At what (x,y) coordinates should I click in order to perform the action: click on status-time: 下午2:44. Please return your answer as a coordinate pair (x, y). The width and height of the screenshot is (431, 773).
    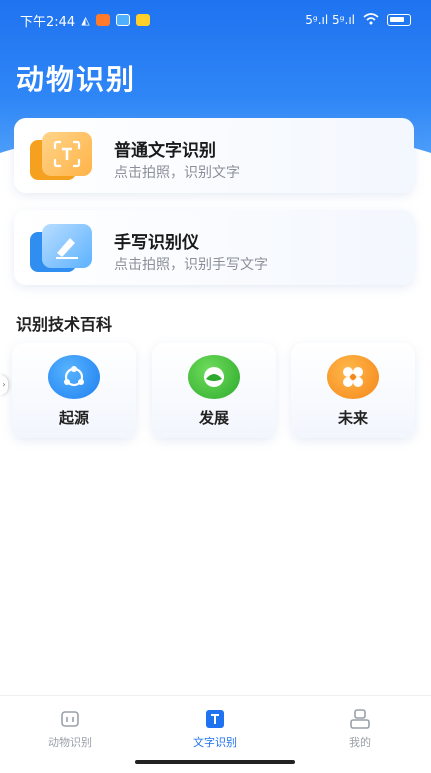
    Looking at the image, I should click on (48, 22).